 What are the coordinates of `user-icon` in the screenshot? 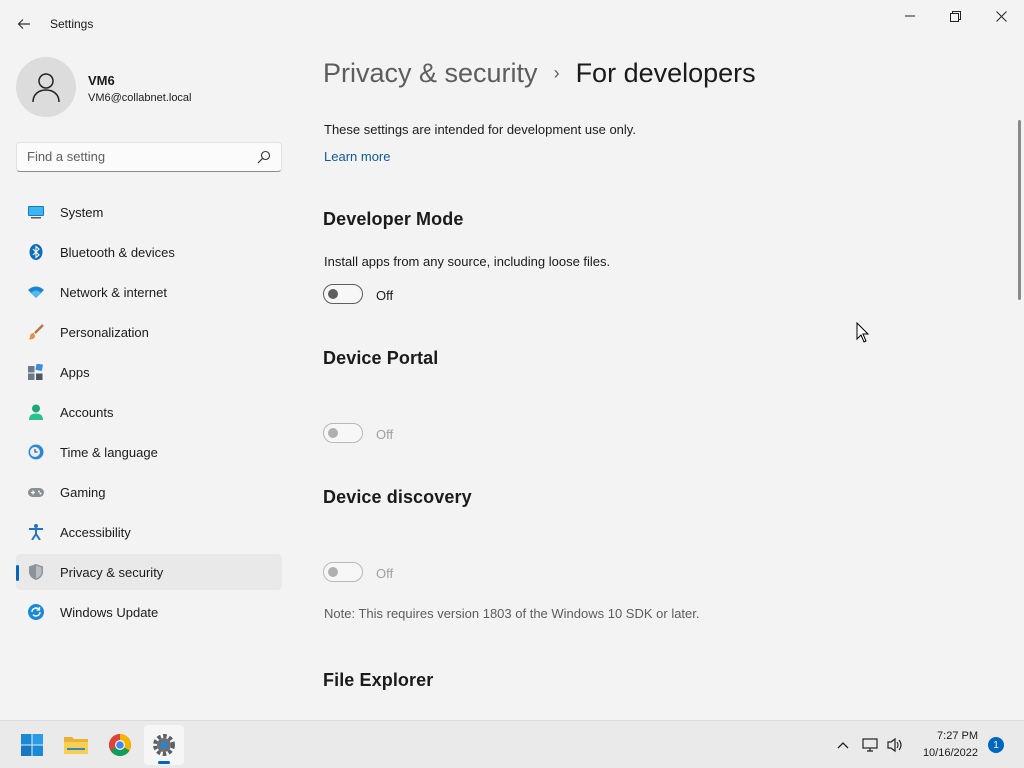 It's located at (46, 88).